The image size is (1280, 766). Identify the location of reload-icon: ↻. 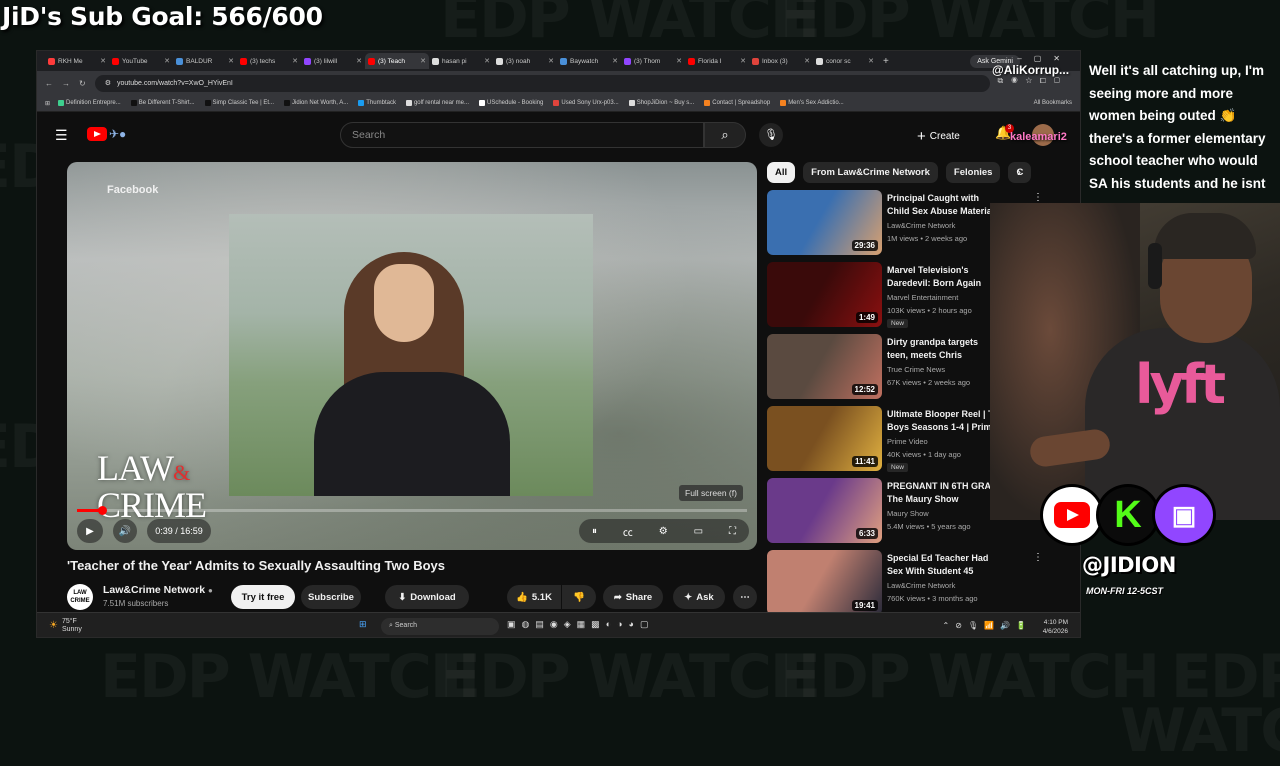
(82, 83).